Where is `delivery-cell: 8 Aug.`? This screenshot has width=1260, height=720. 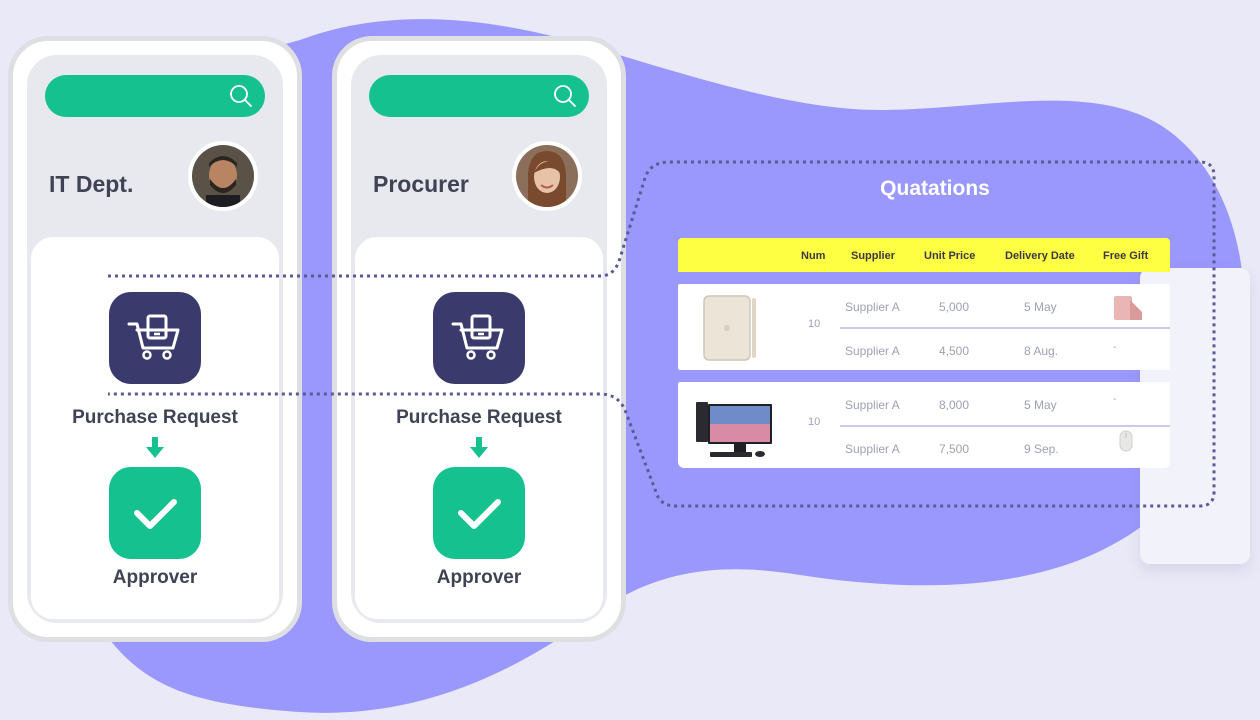 delivery-cell: 8 Aug. is located at coordinates (1041, 351).